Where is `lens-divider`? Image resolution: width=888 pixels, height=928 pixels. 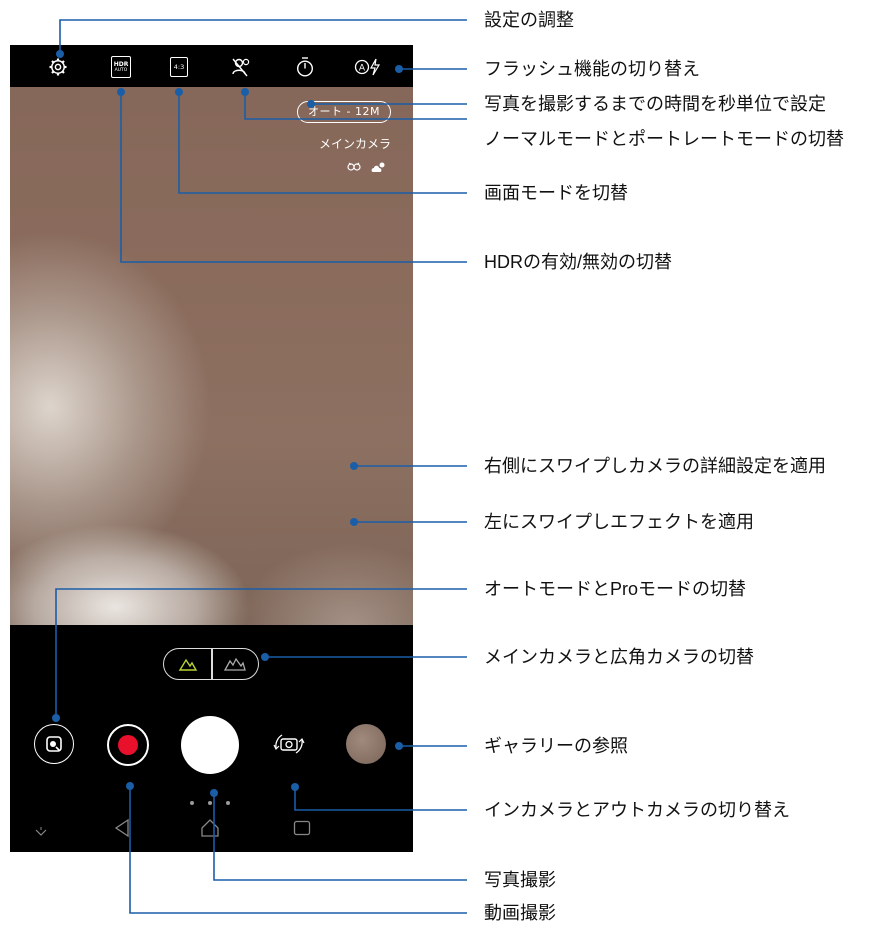
lens-divider is located at coordinates (212, 664).